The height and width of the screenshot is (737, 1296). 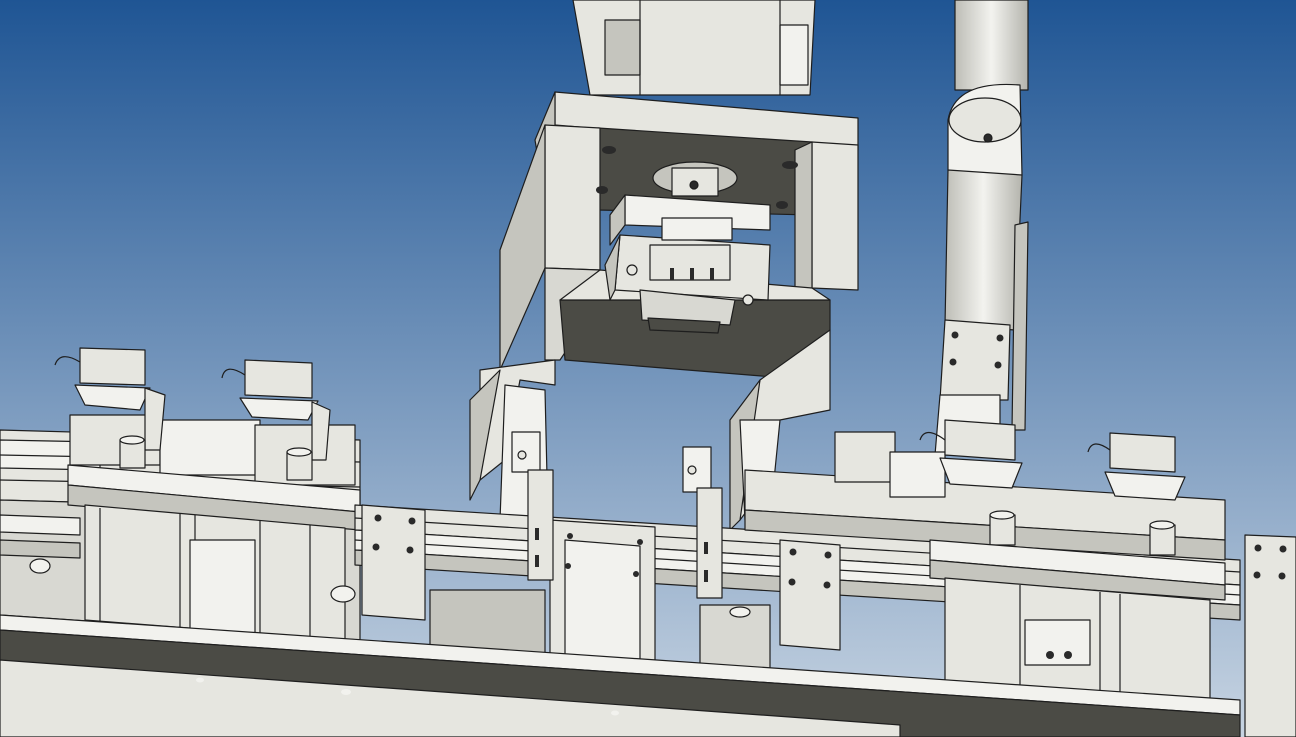 I want to click on upper-column, so click(x=694, y=48).